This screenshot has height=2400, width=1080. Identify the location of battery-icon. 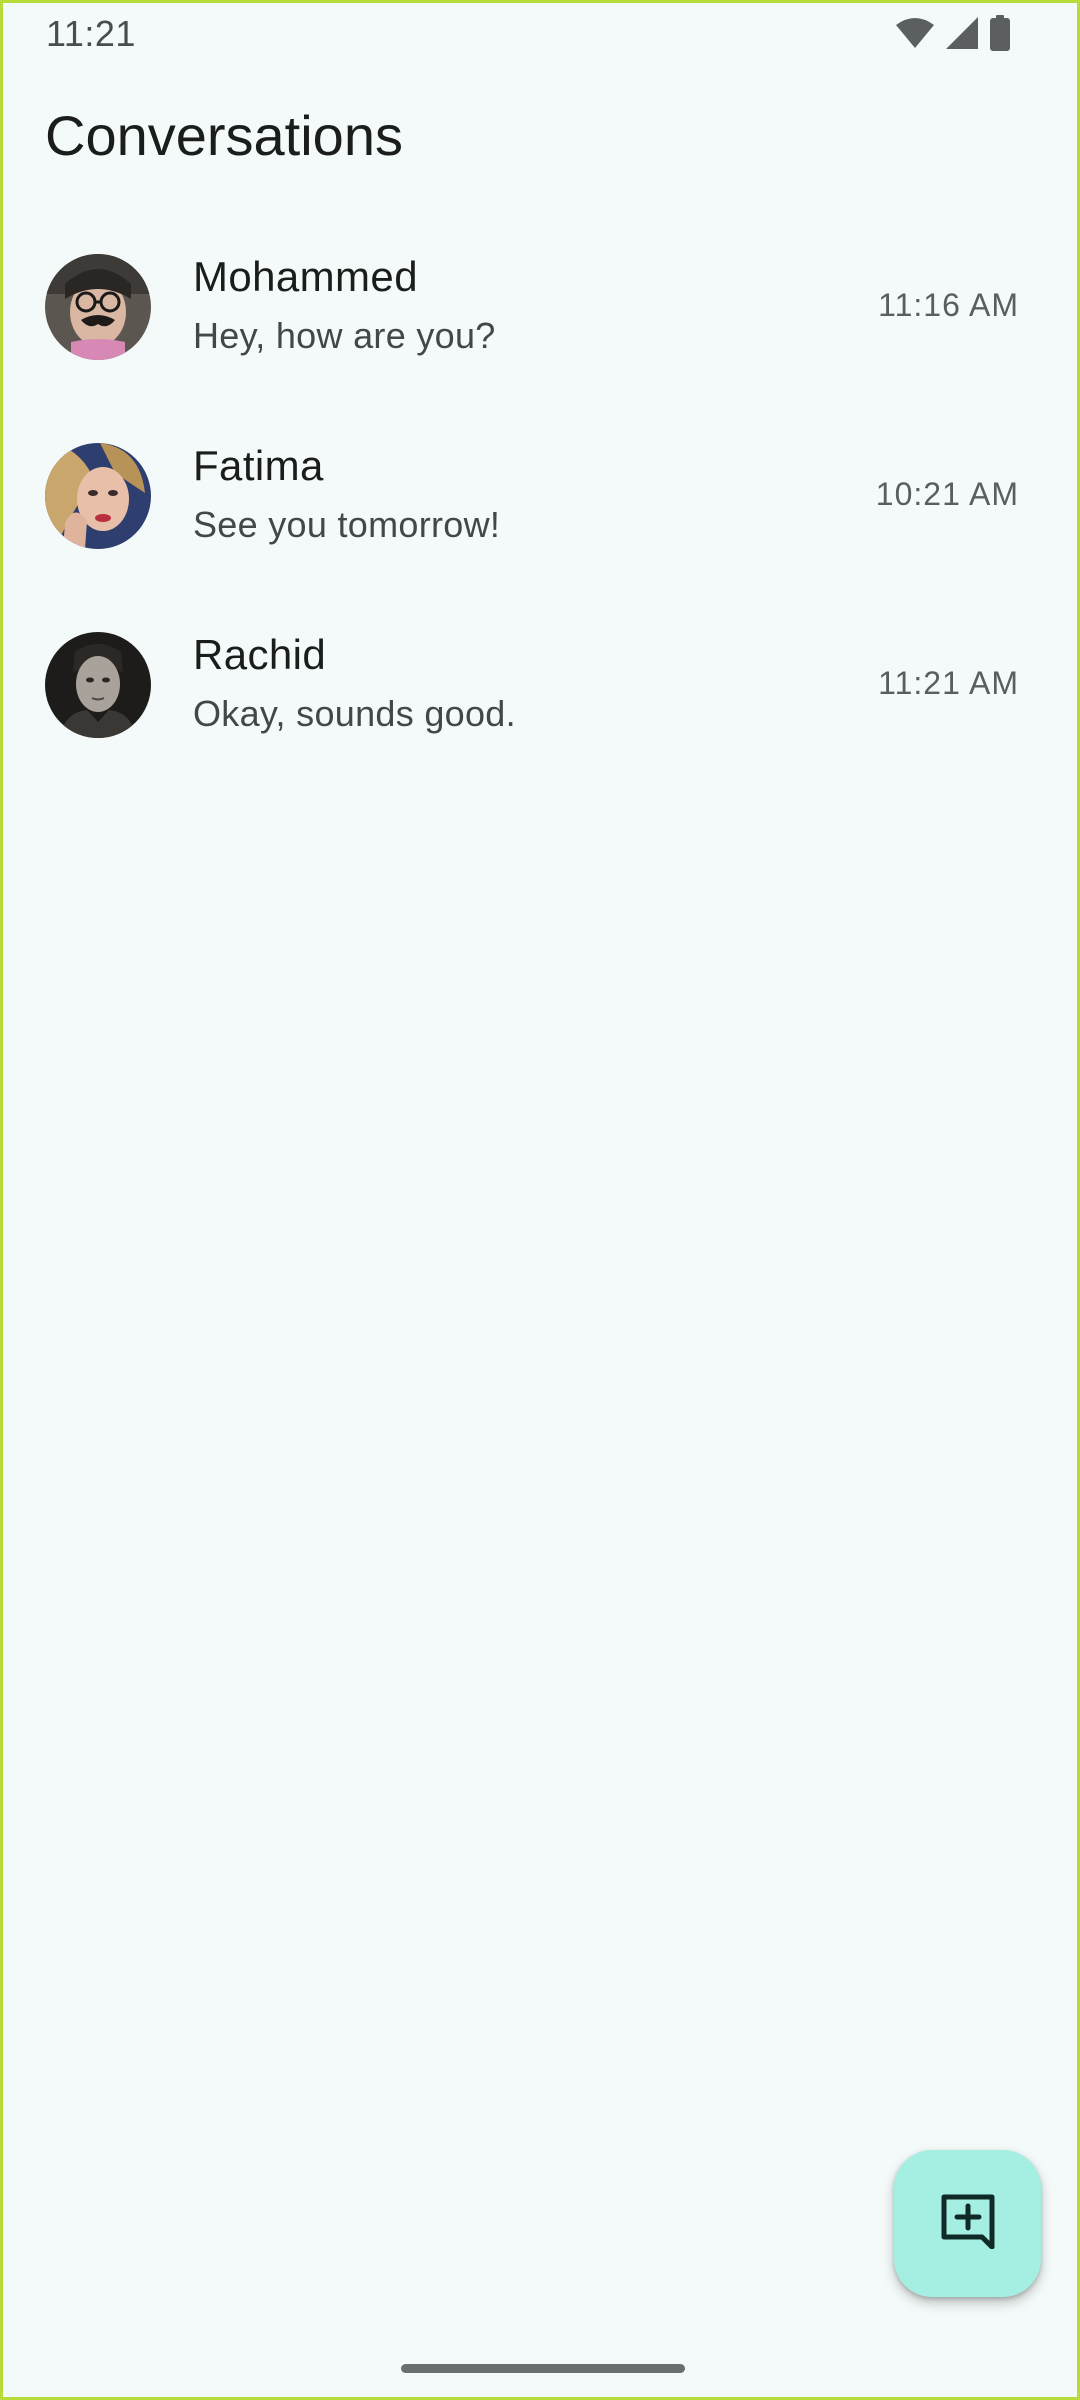
(1000, 33).